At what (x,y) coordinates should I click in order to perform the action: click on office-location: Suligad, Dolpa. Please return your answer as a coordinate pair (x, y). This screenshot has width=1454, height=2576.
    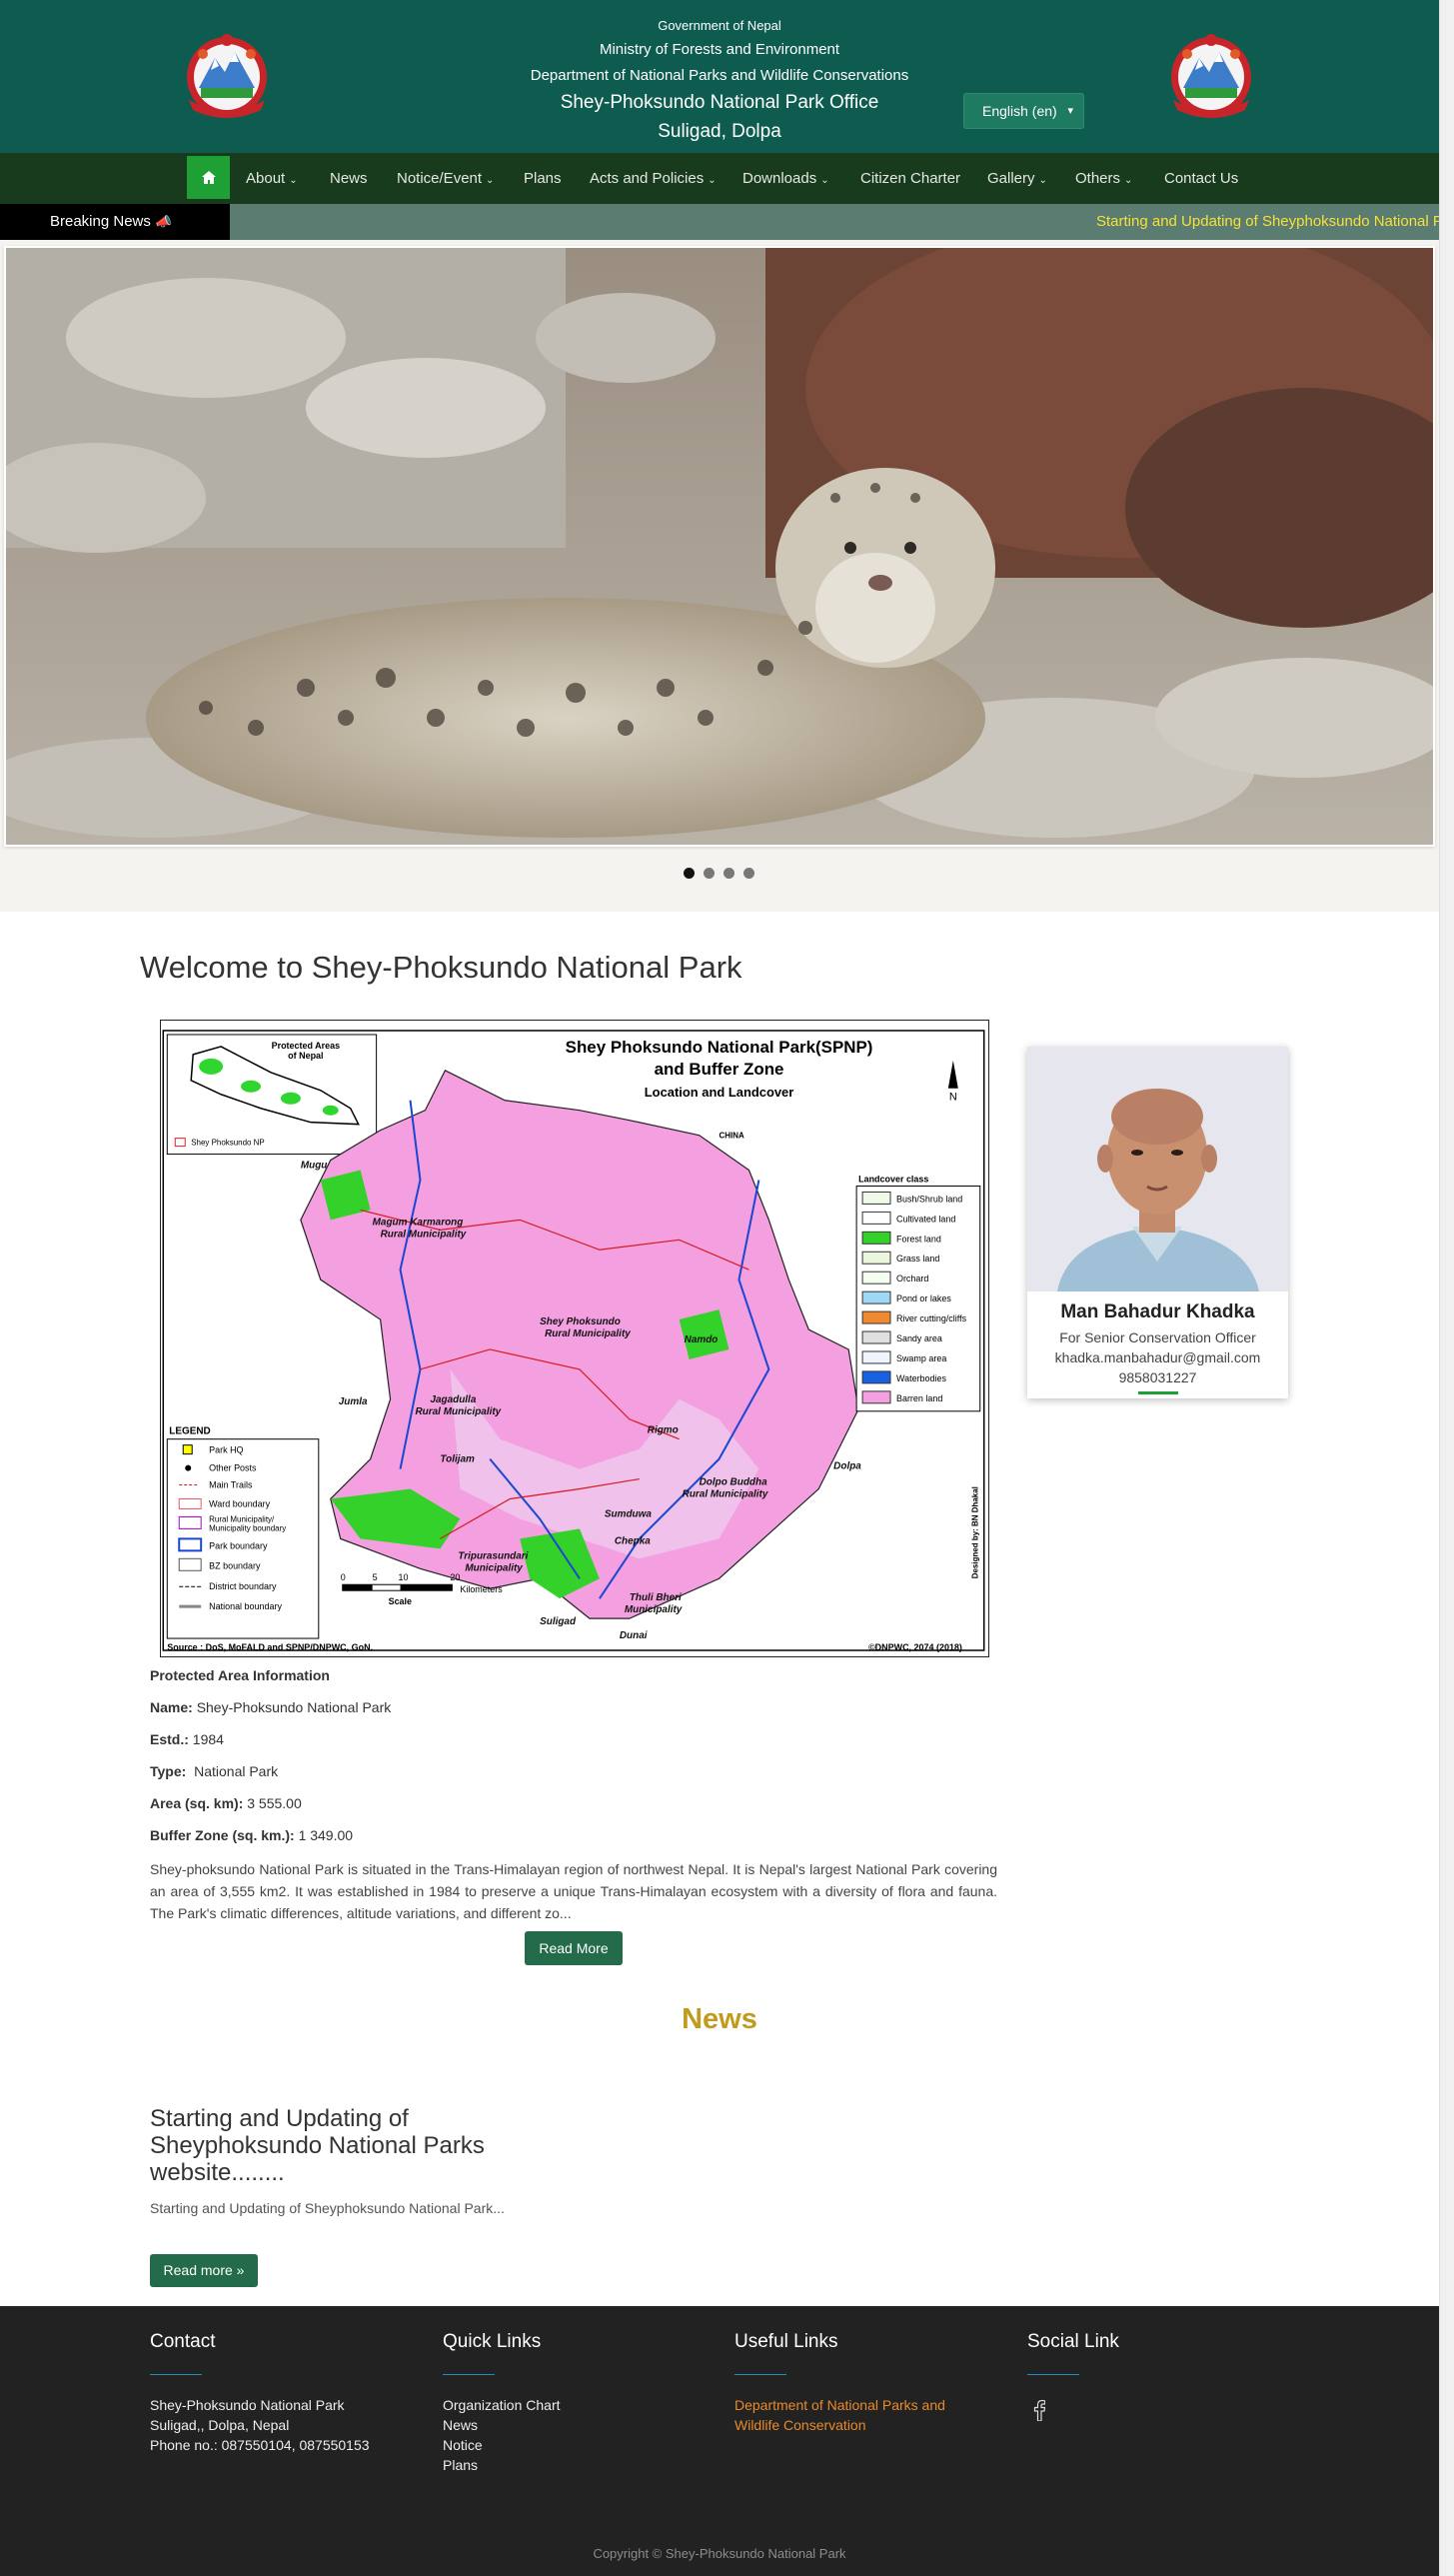
    Looking at the image, I should click on (719, 132).